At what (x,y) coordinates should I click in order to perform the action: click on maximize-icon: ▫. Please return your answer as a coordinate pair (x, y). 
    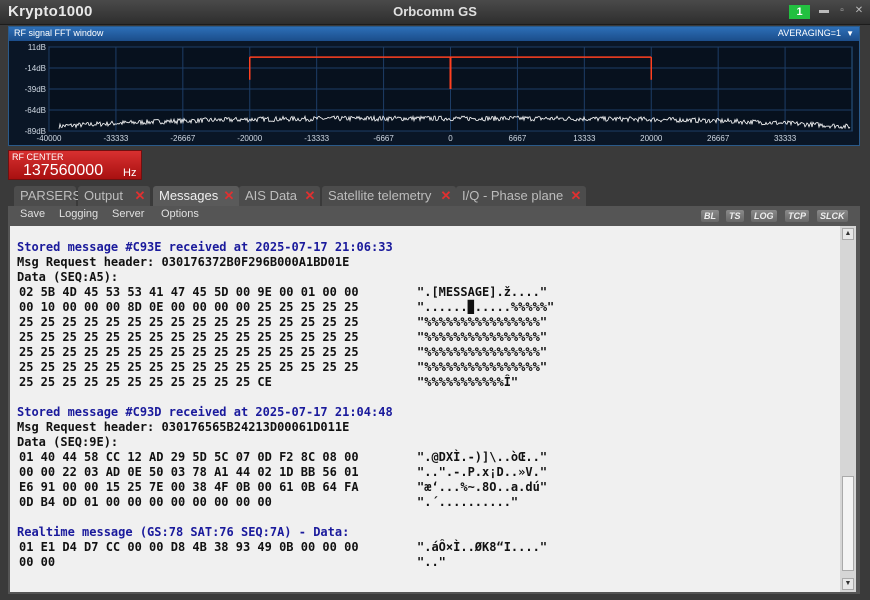
    Looking at the image, I should click on (842, 11).